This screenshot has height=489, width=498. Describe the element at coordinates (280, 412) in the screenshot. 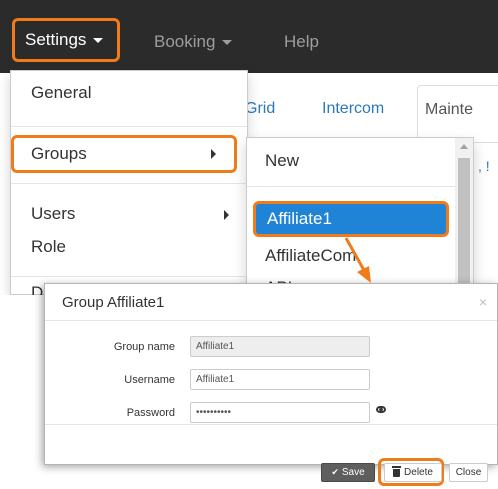

I see `password-field` at that location.